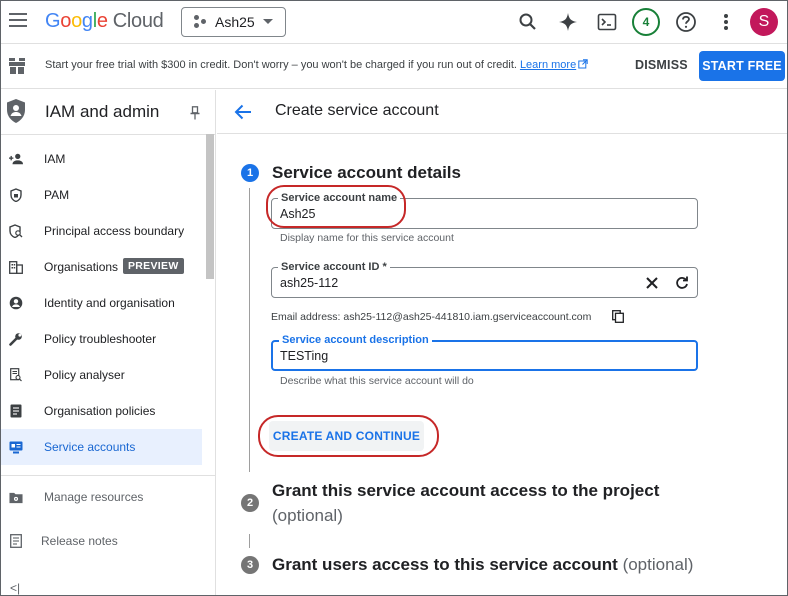  What do you see at coordinates (114, 231) in the screenshot?
I see `sidebar-item-label: Principal access boundary` at bounding box center [114, 231].